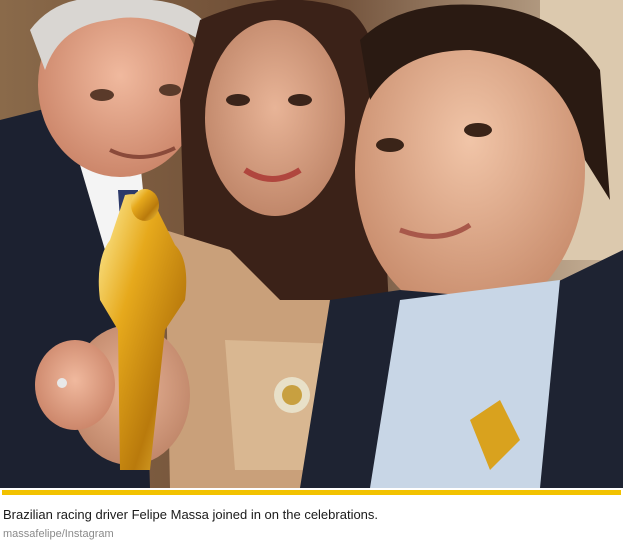 The image size is (623, 544). What do you see at coordinates (311, 492) in the screenshot?
I see `caption-accent-rule` at bounding box center [311, 492].